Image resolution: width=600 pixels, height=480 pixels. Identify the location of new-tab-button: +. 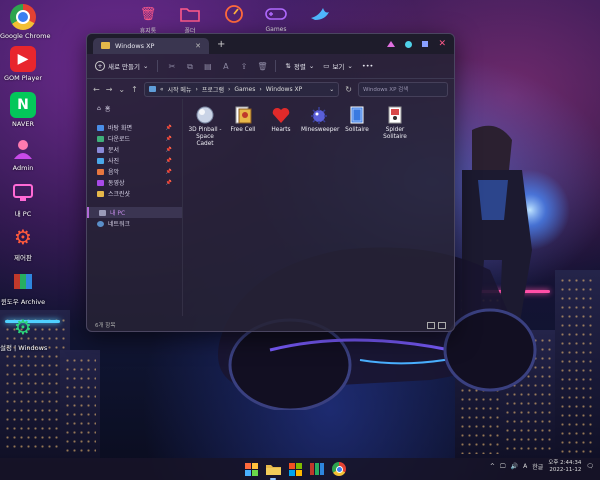
(221, 44).